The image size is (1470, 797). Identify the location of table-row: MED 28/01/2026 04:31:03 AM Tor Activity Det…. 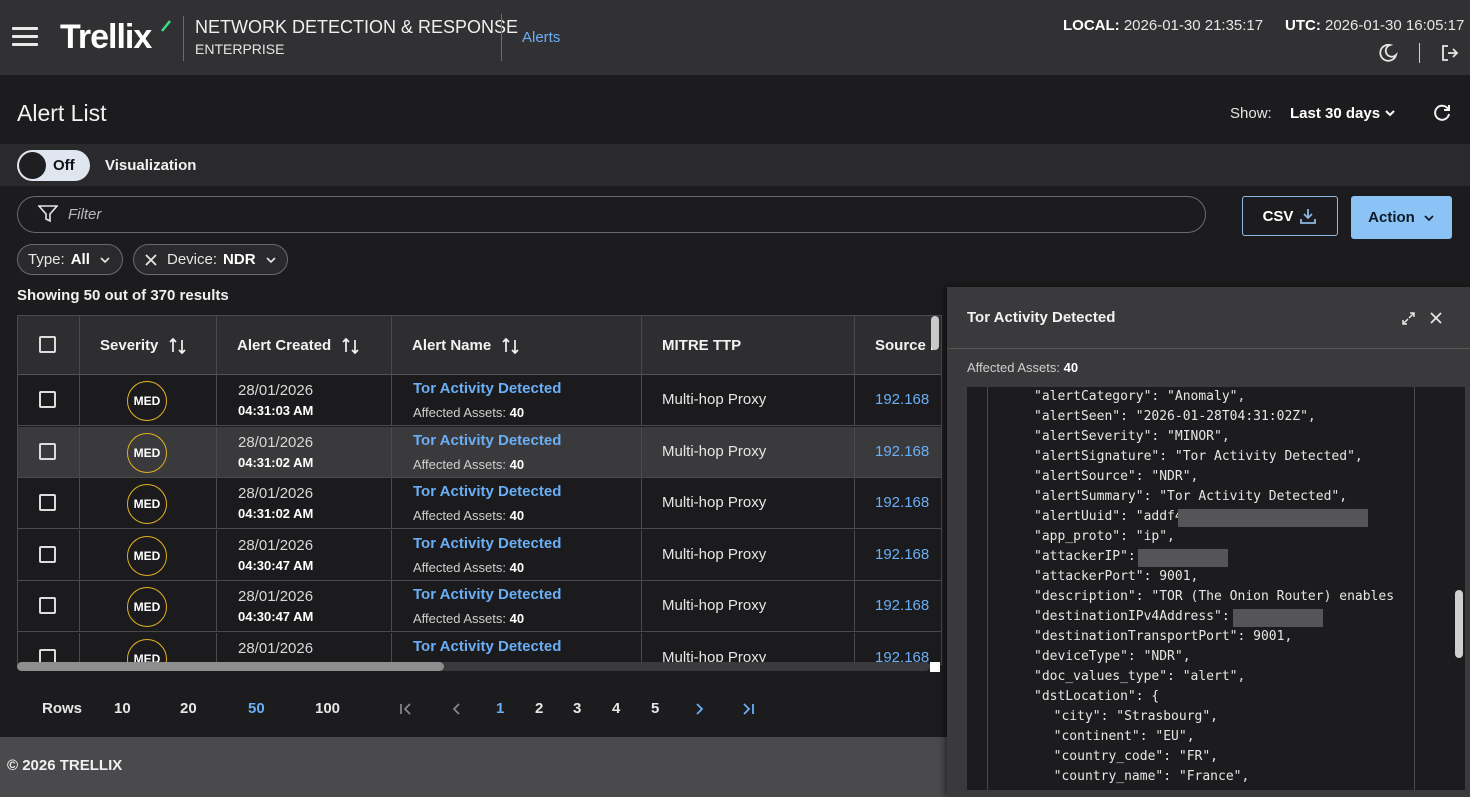
(479, 400).